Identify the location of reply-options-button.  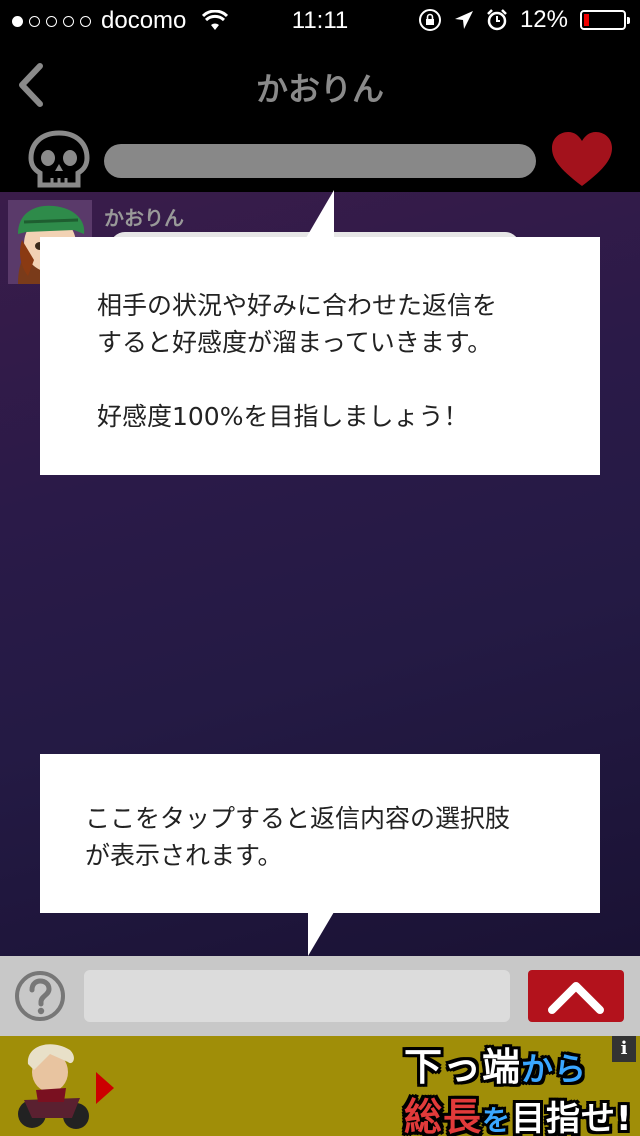
(576, 996).